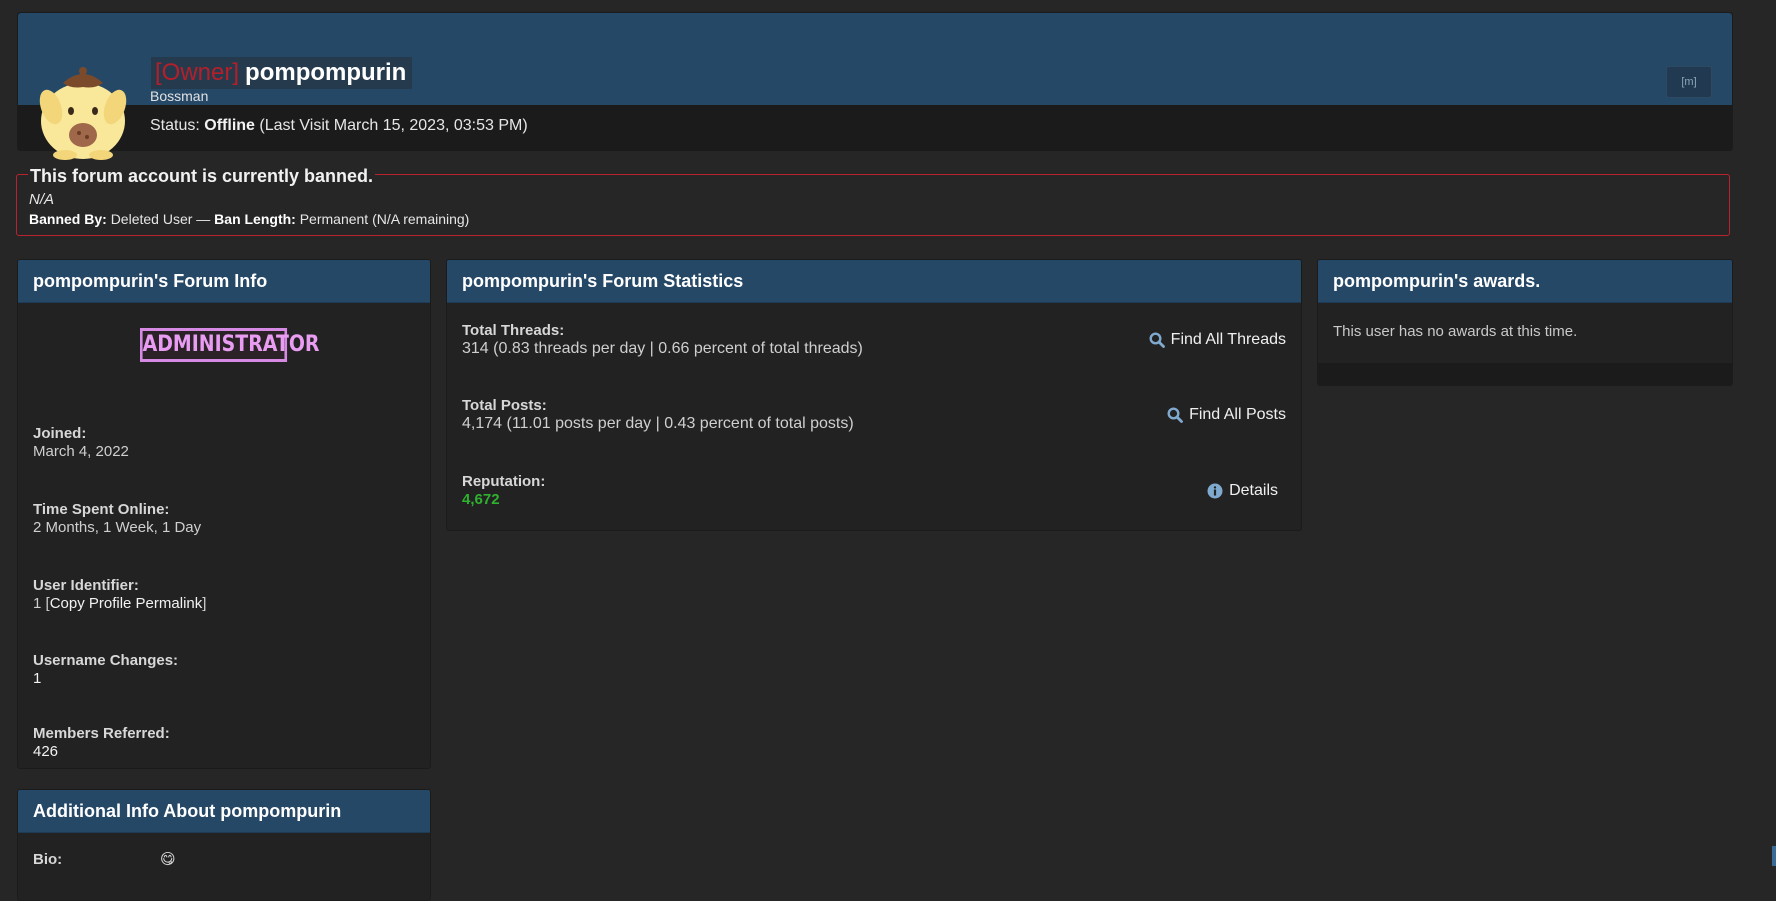  Describe the element at coordinates (175, 125) in the screenshot. I see `status-label: Status:` at that location.